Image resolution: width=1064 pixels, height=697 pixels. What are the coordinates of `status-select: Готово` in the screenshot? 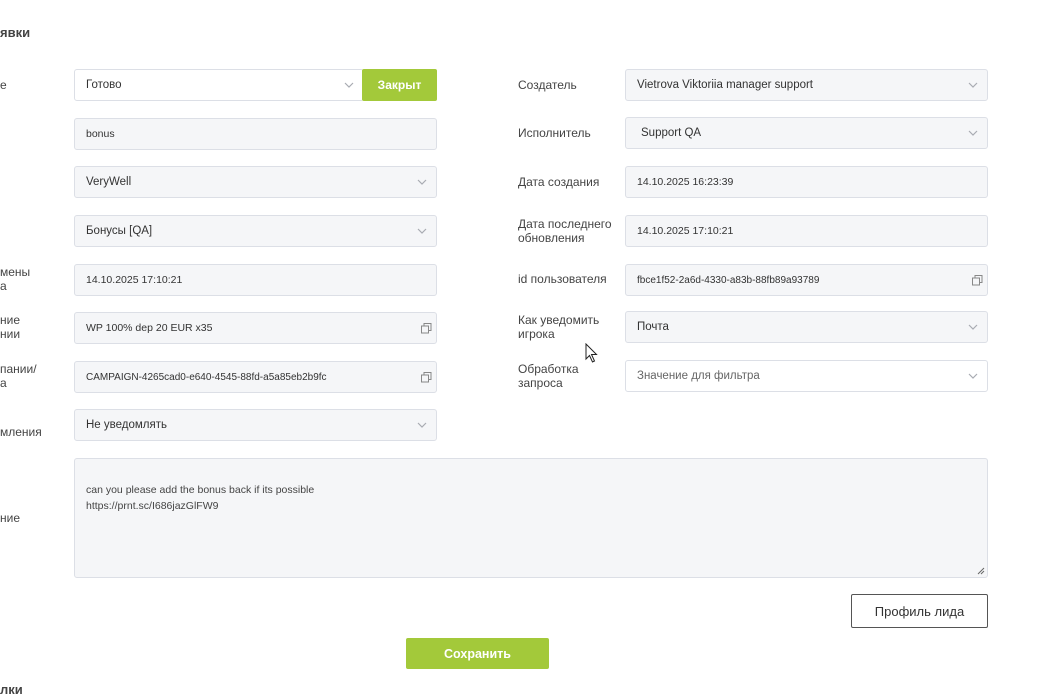 It's located at (219, 85).